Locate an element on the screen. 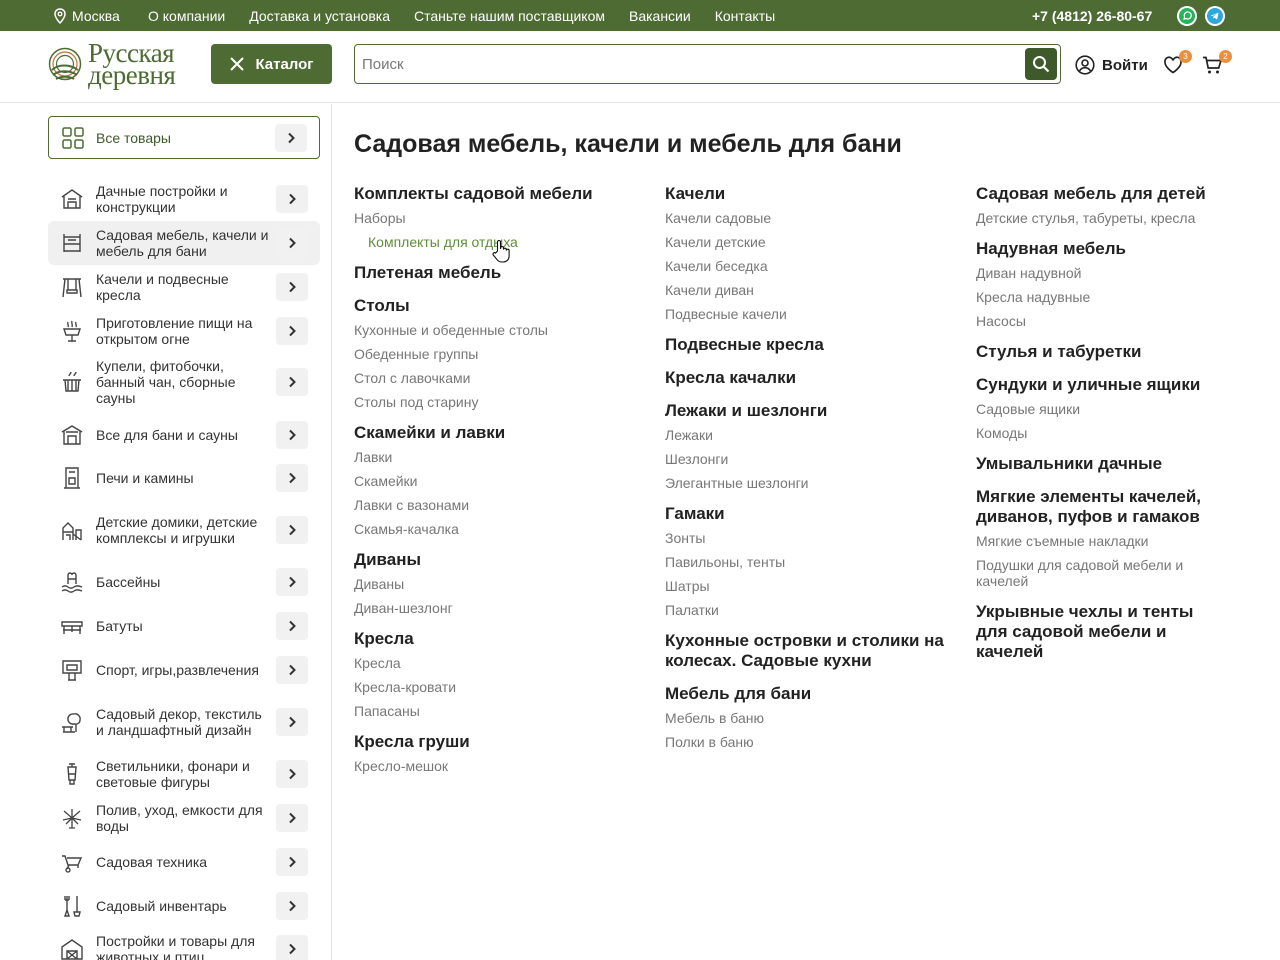  subcategory-group-title: Надувная мебель is located at coordinates (1098, 249).